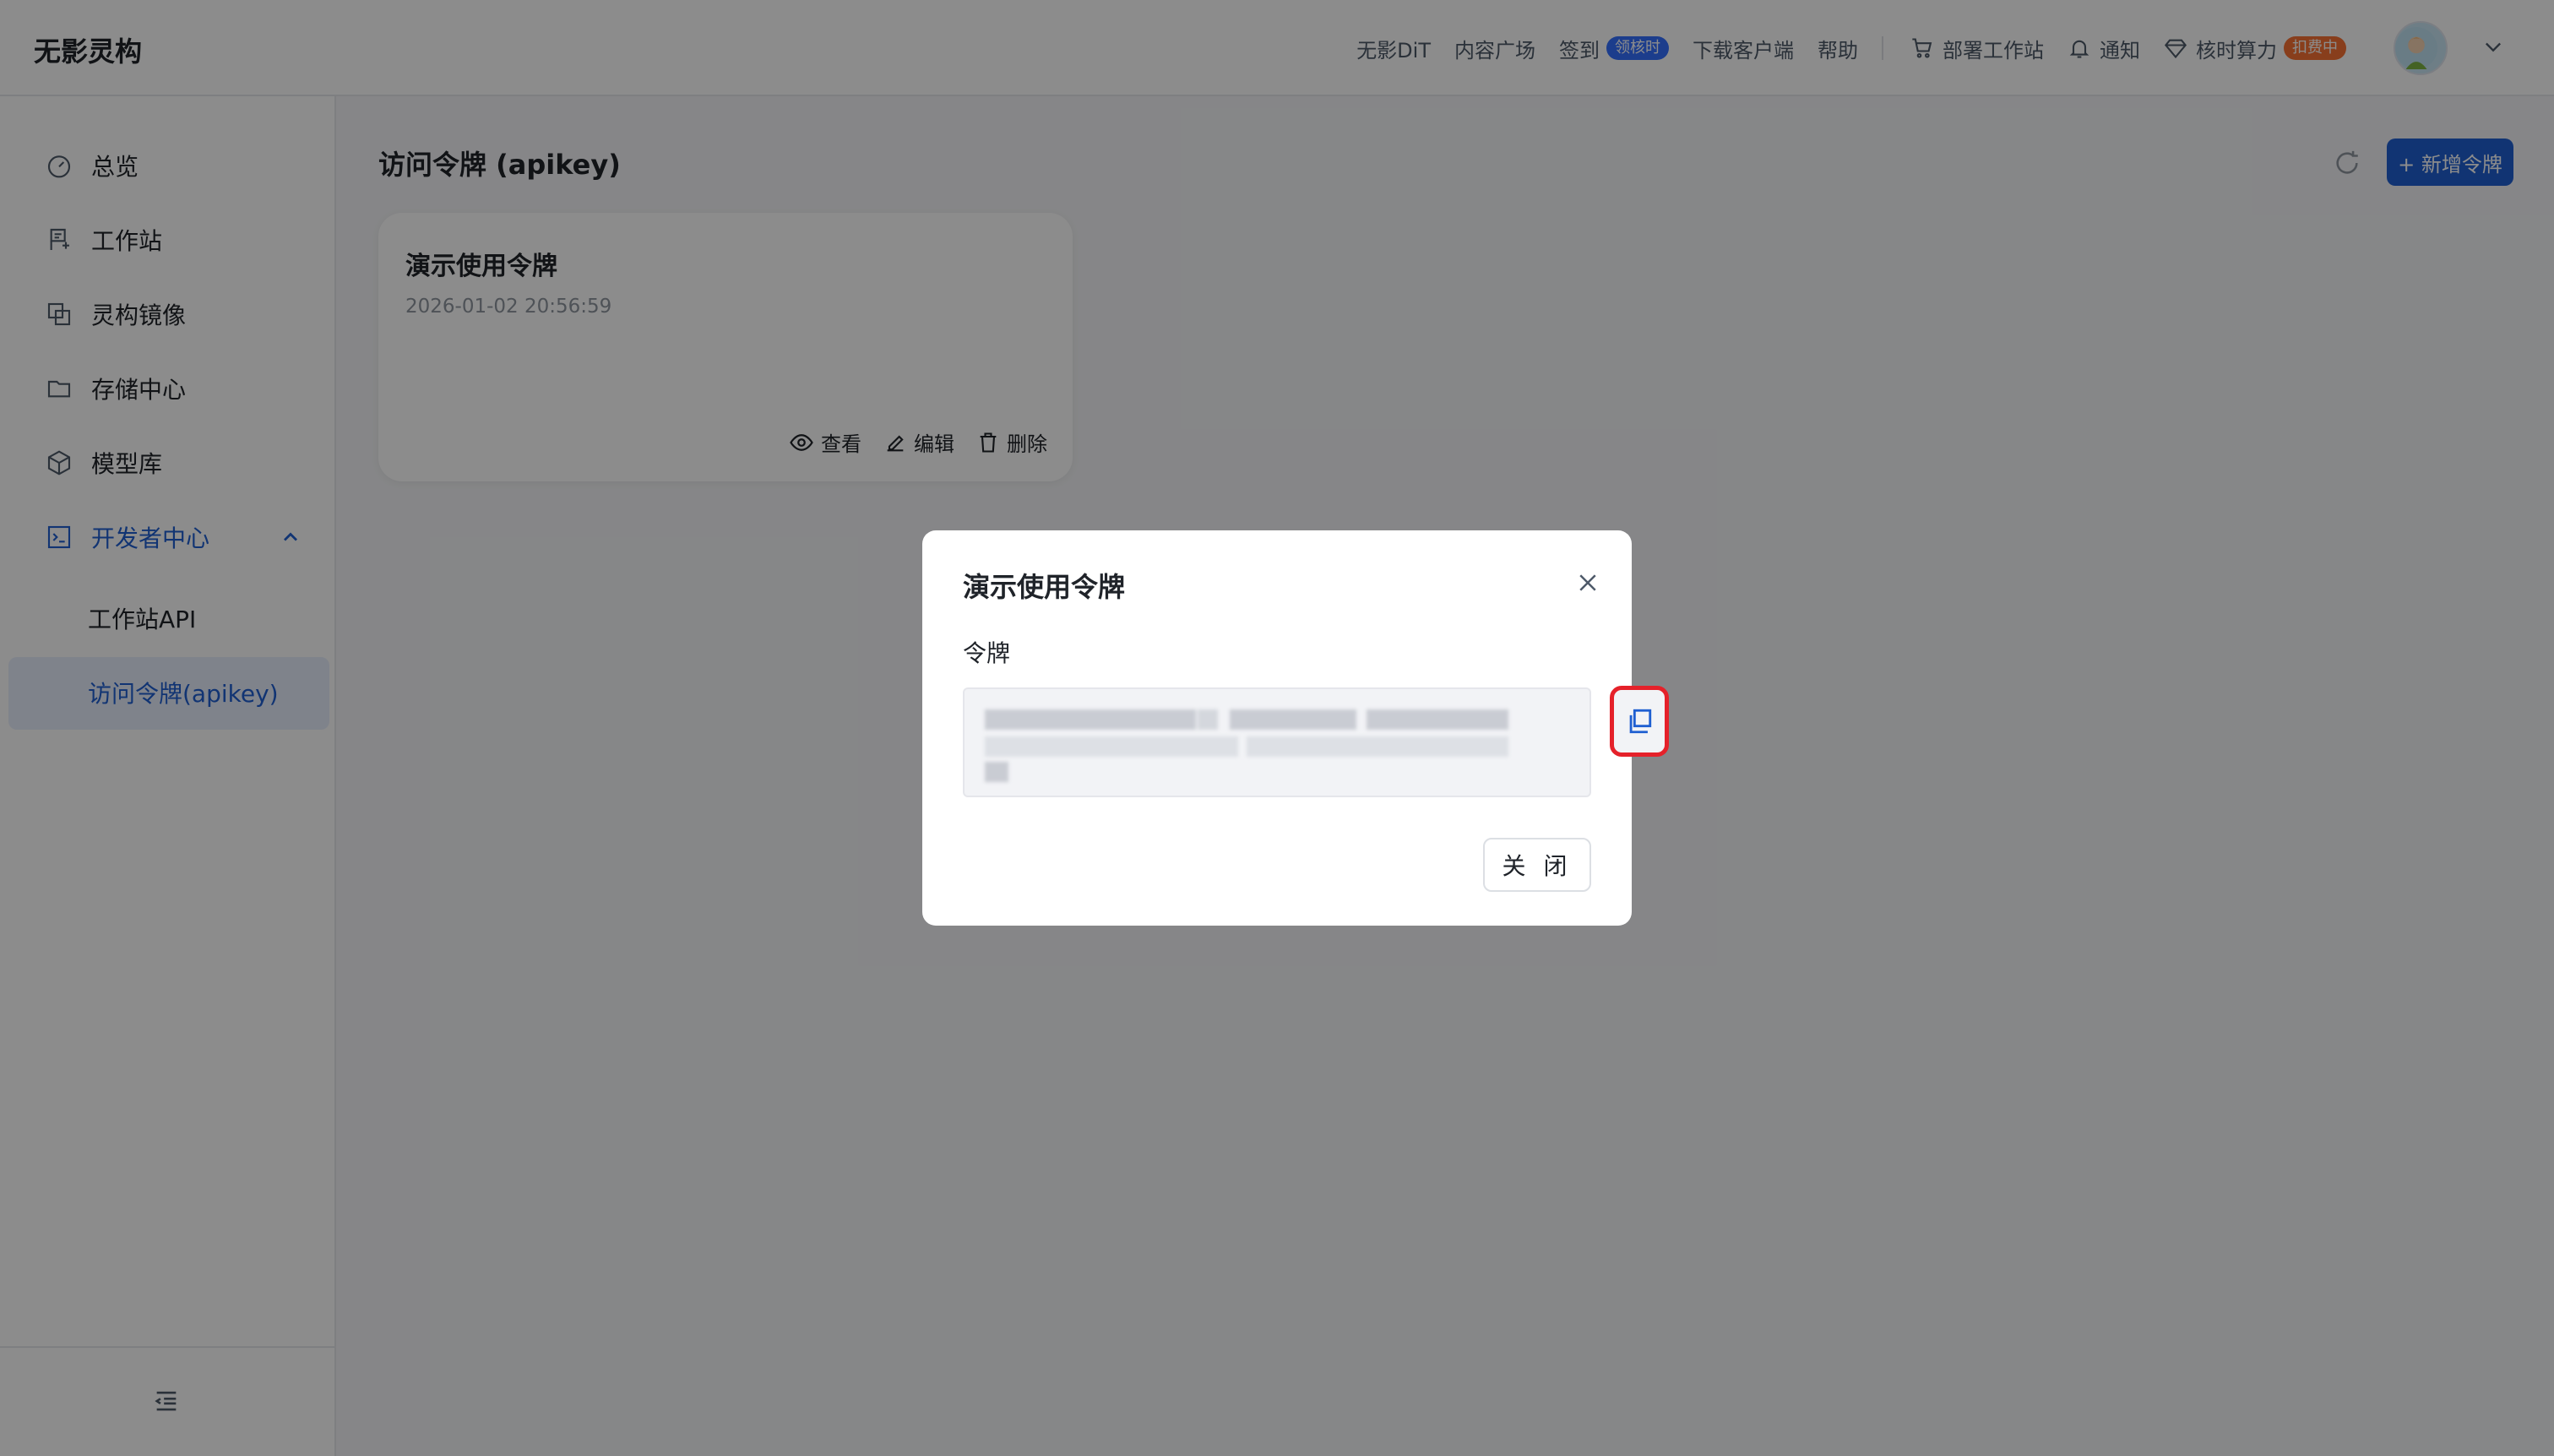 Image resolution: width=2554 pixels, height=1456 pixels. I want to click on modal-title: 演示使用令牌, so click(1044, 587).